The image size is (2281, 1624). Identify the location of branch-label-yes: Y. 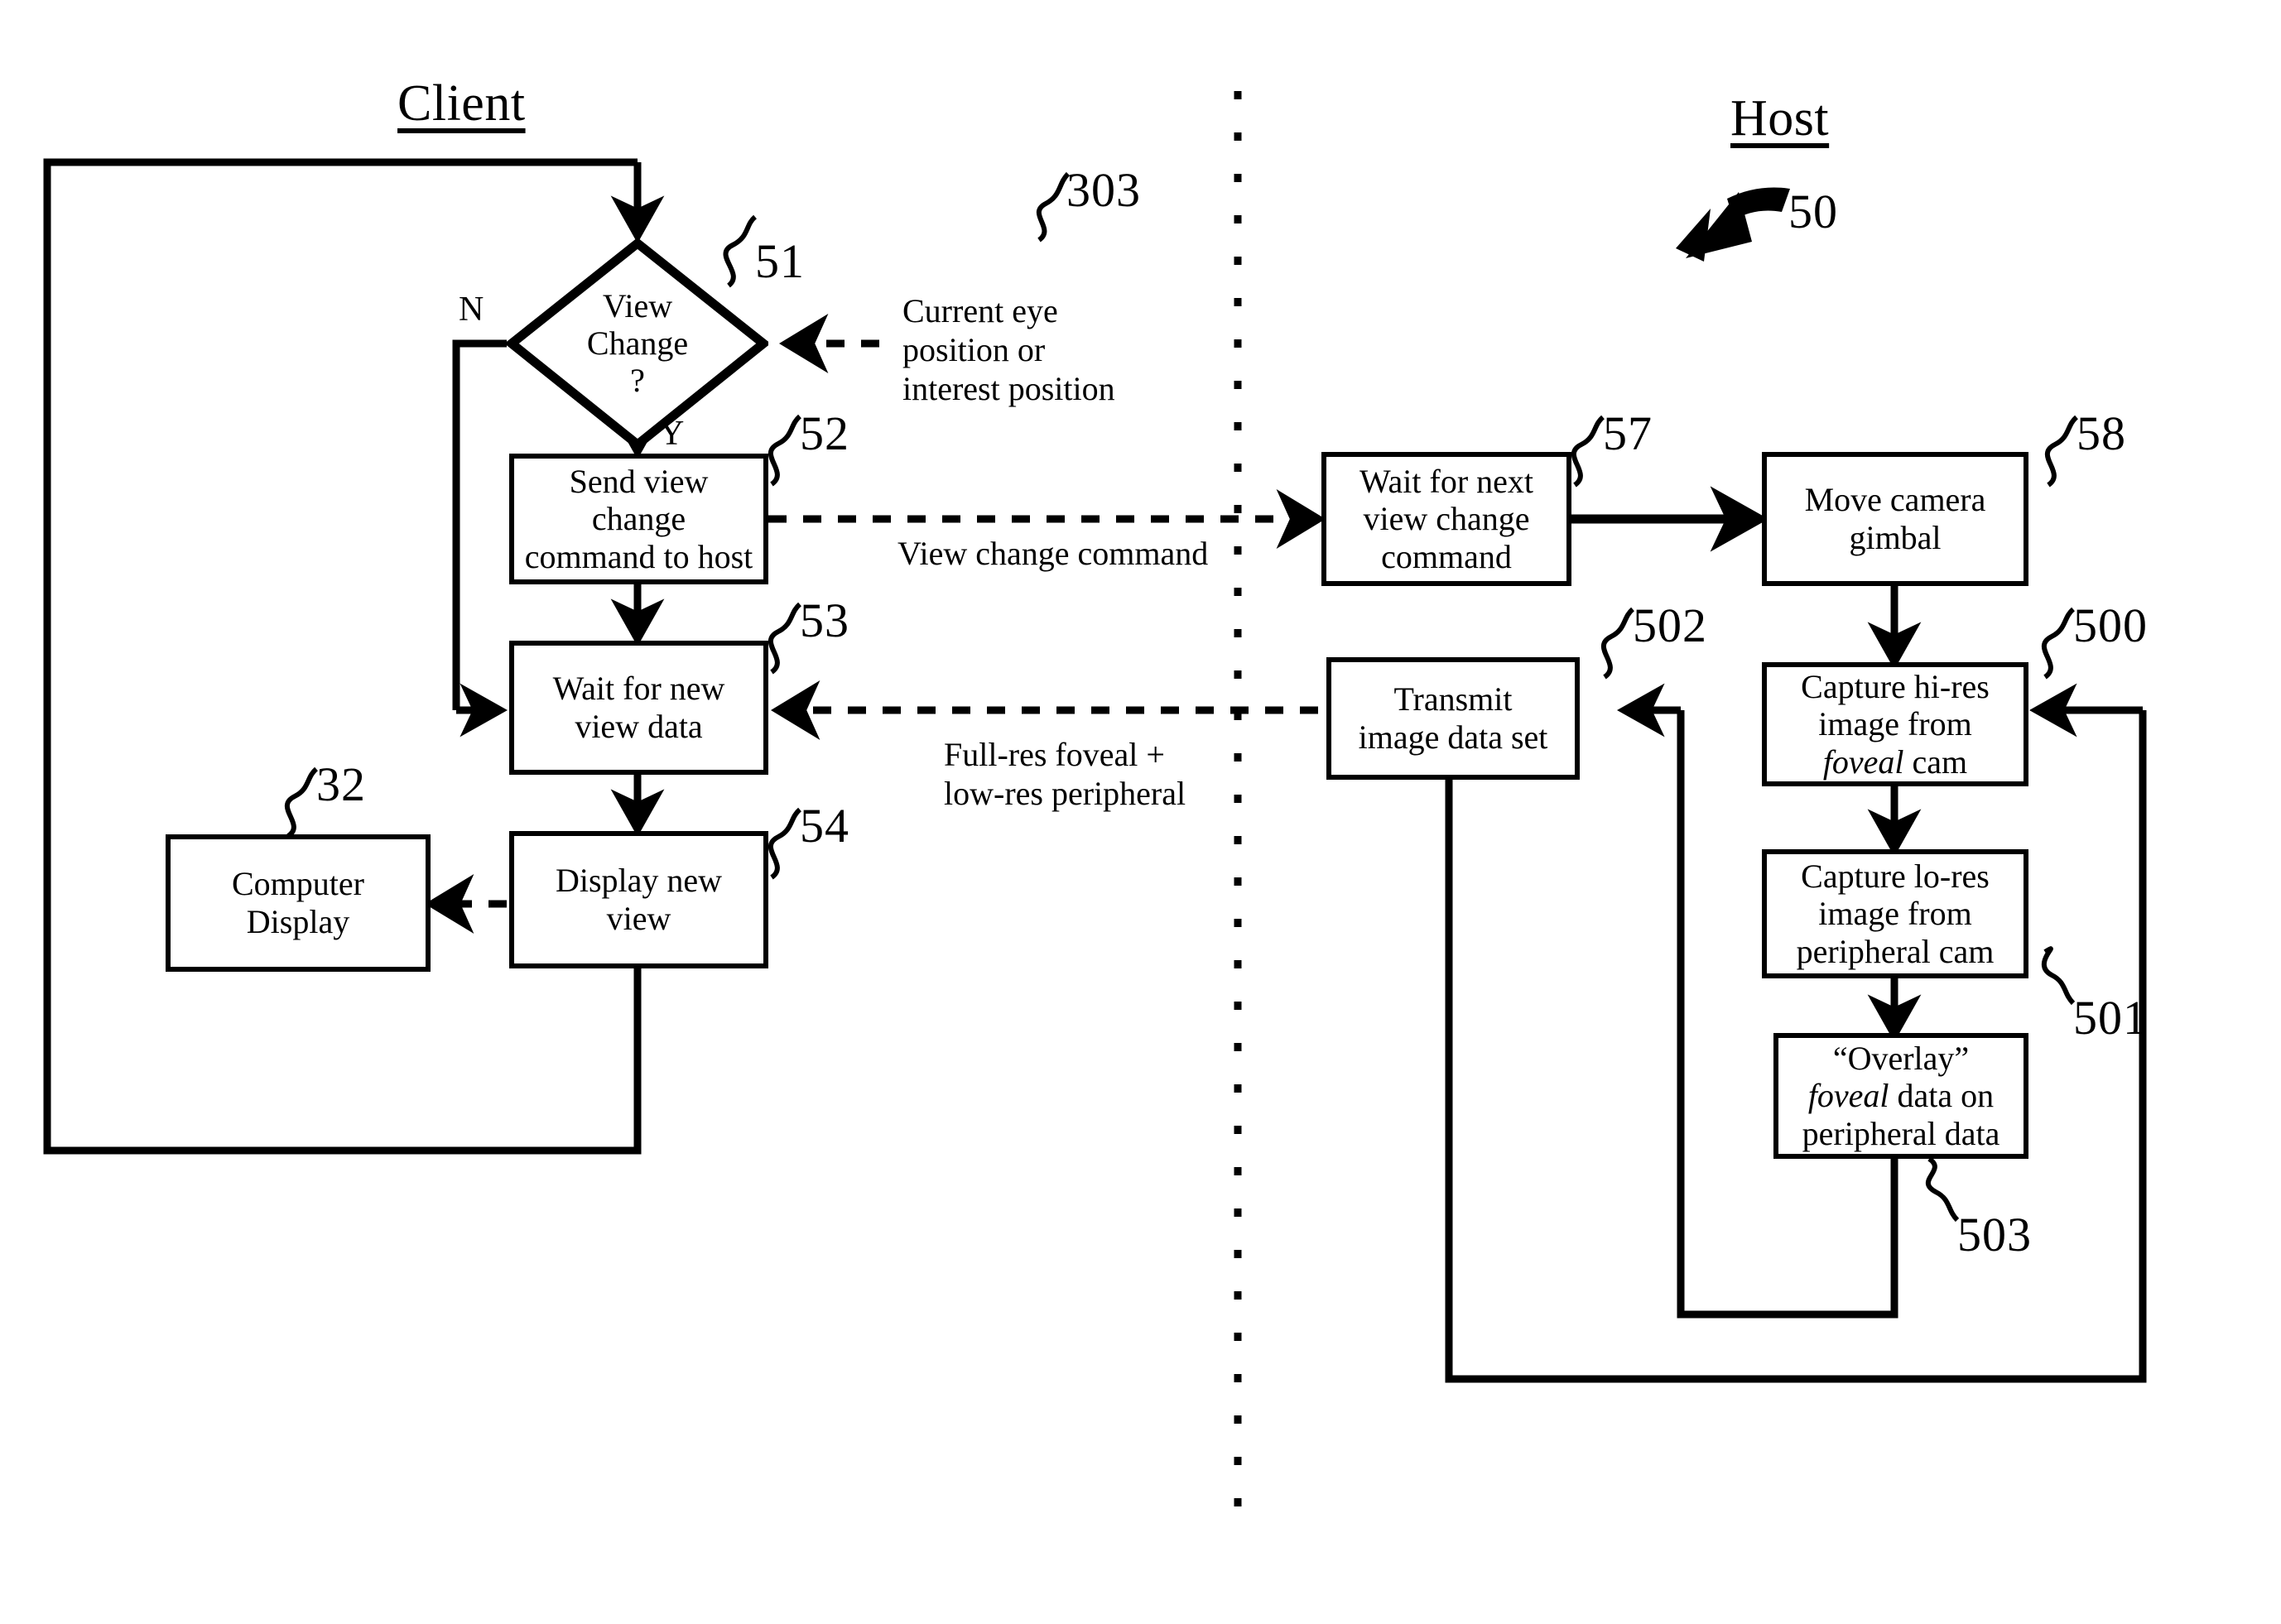
(672, 434).